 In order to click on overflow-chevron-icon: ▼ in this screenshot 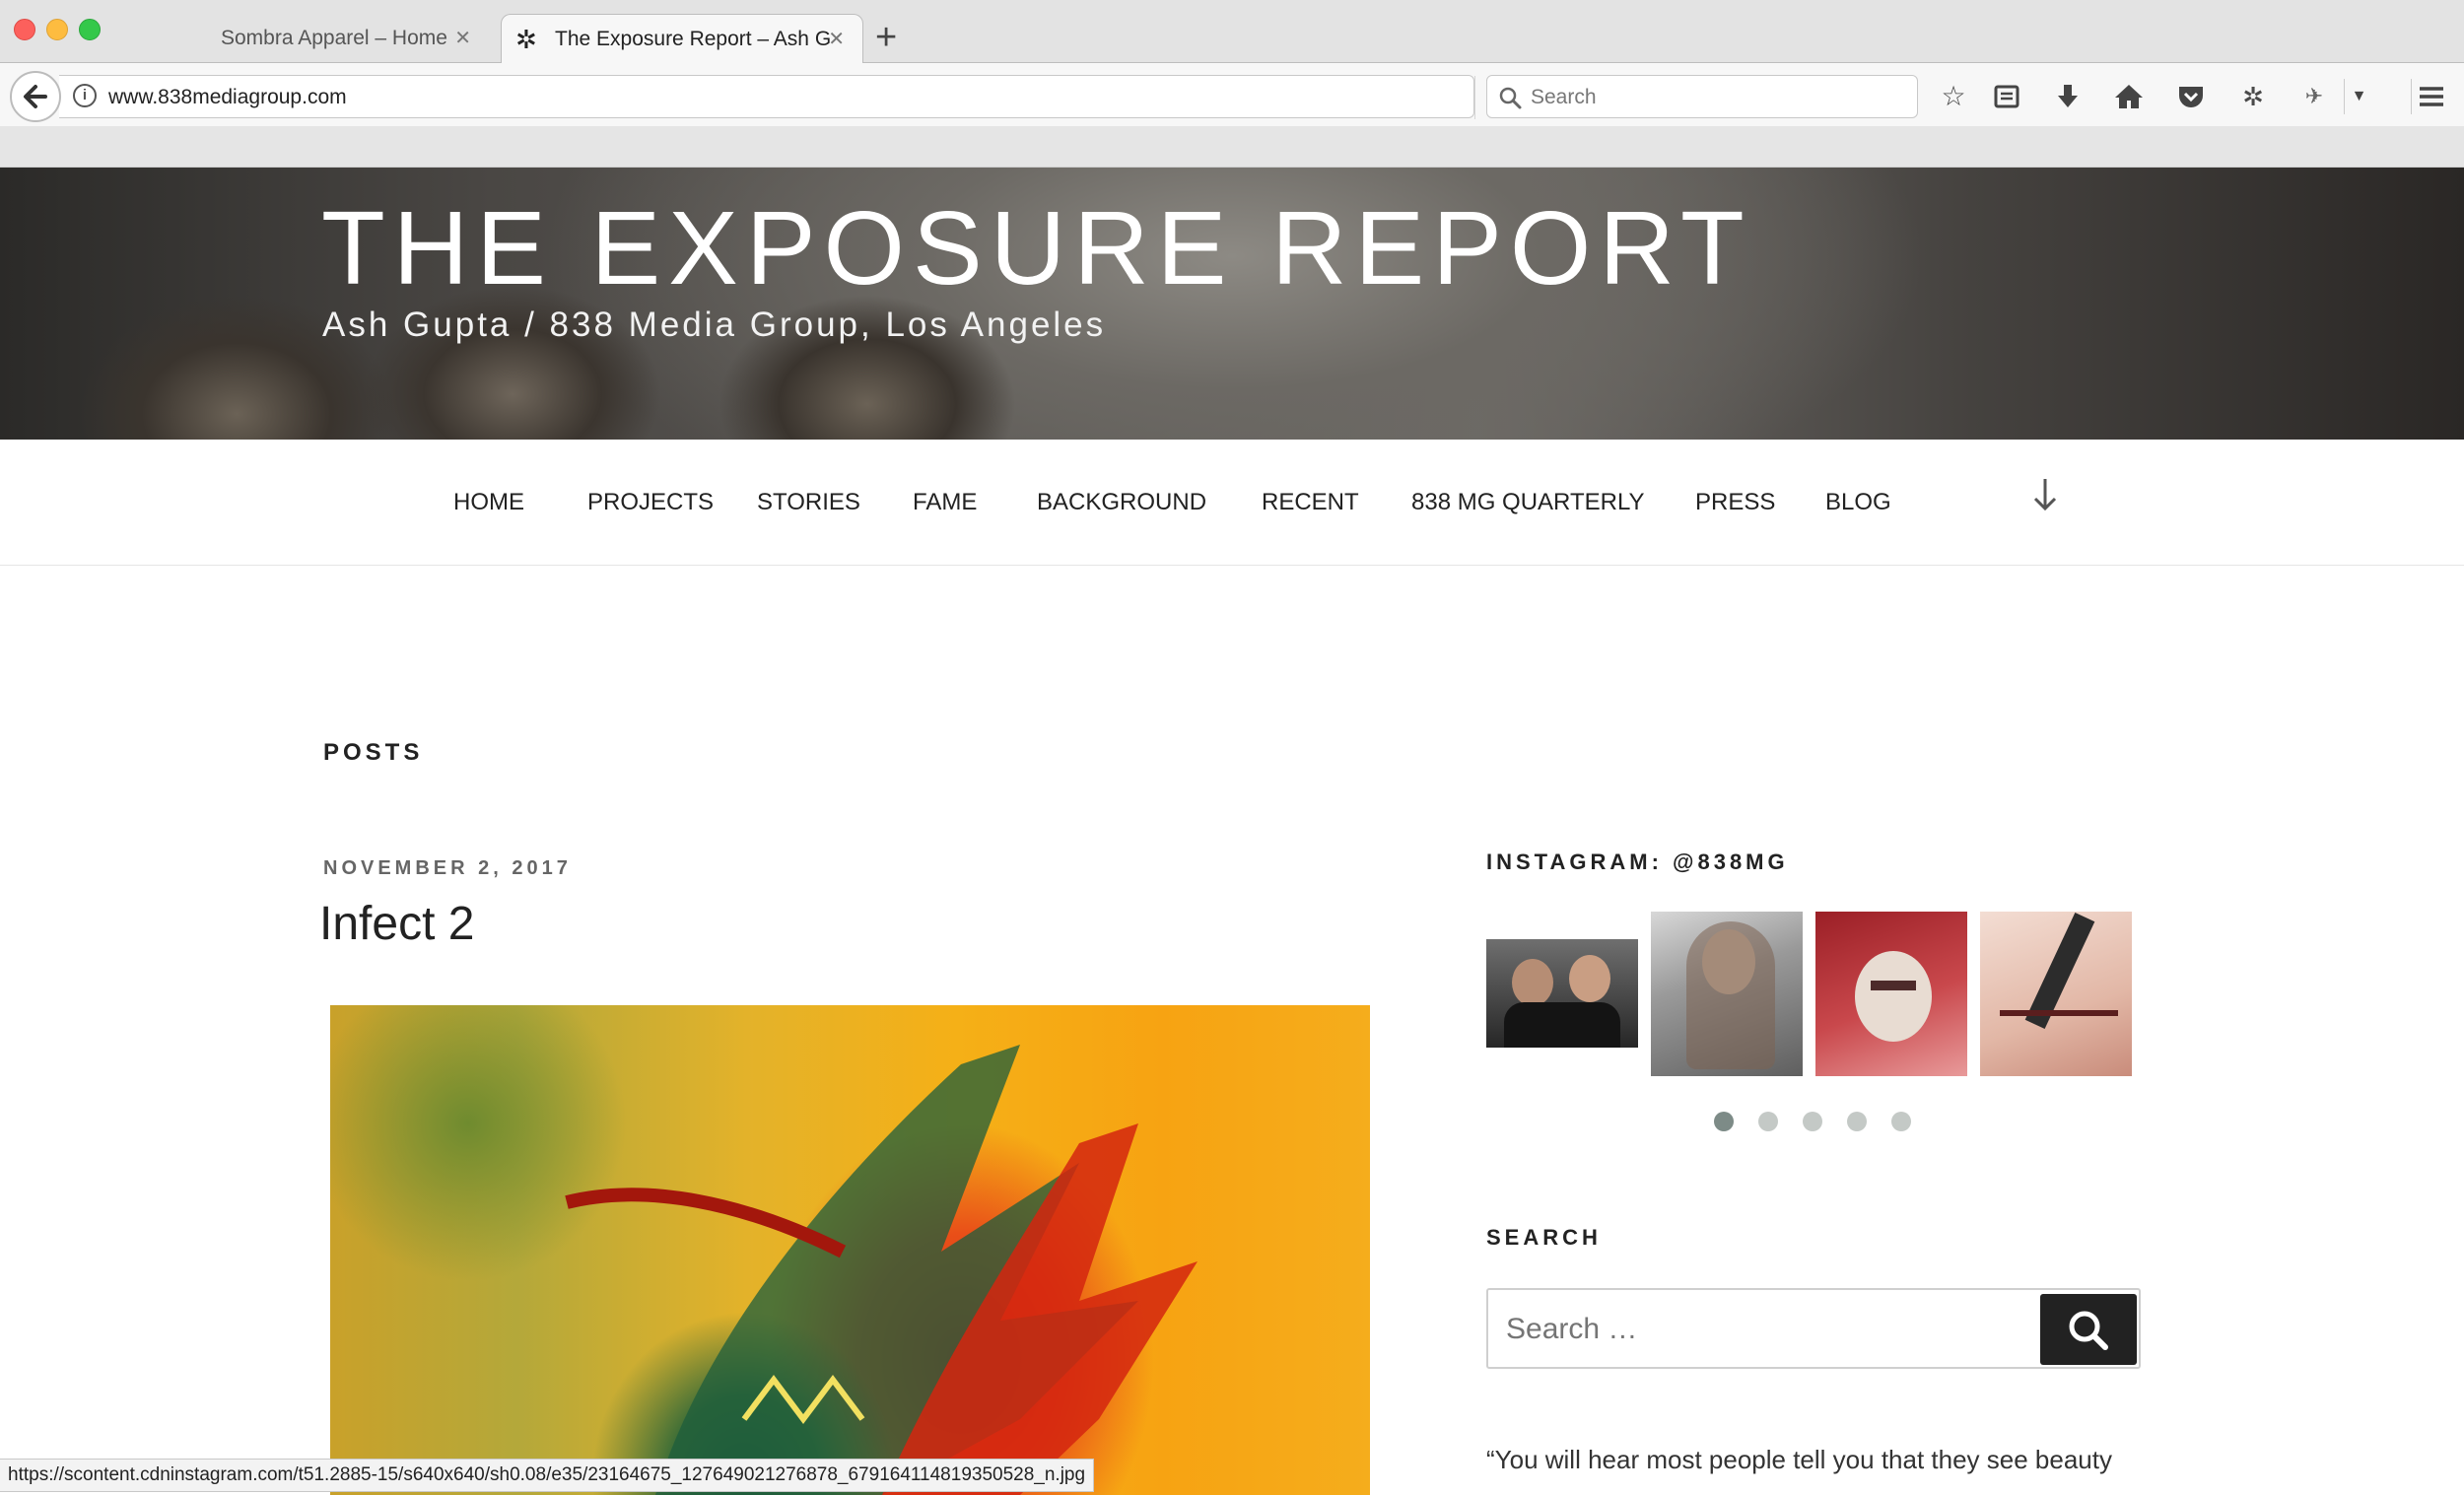, I will do `click(2358, 96)`.